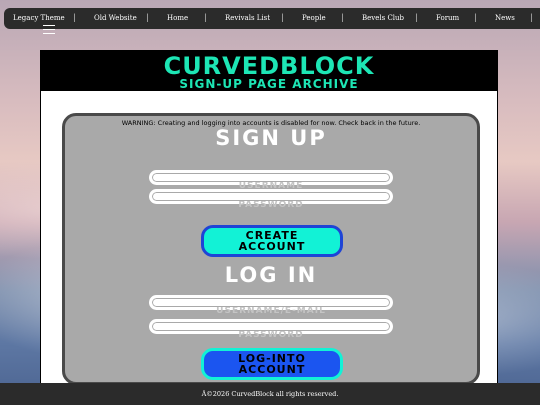 The width and height of the screenshot is (540, 405). I want to click on login-username-field, so click(271, 305).